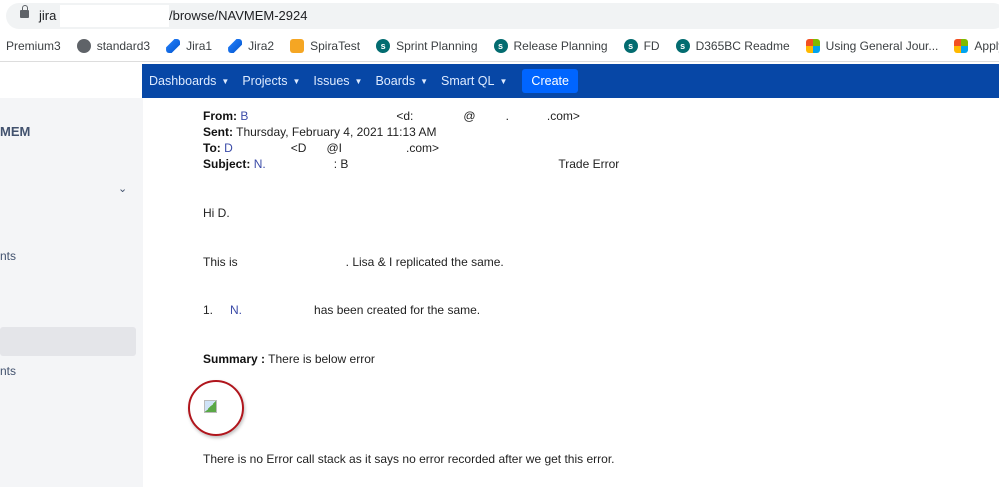  What do you see at coordinates (563, 116) in the screenshot?
I see `from-domain: .com>` at bounding box center [563, 116].